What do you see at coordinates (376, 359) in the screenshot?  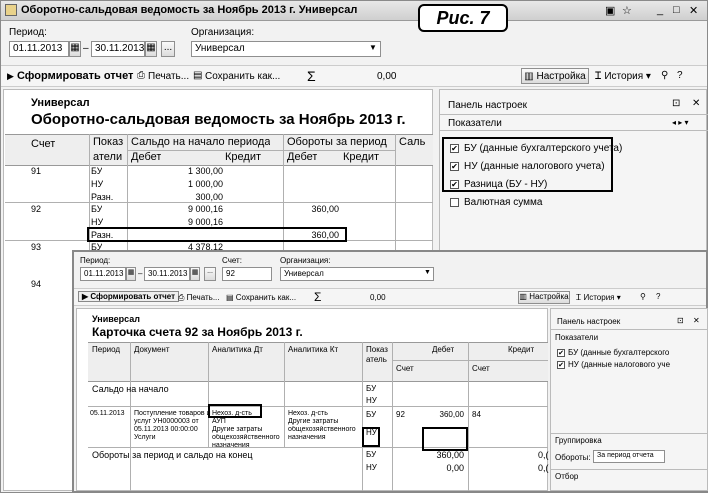 I see `col-indicator-2: атель` at bounding box center [376, 359].